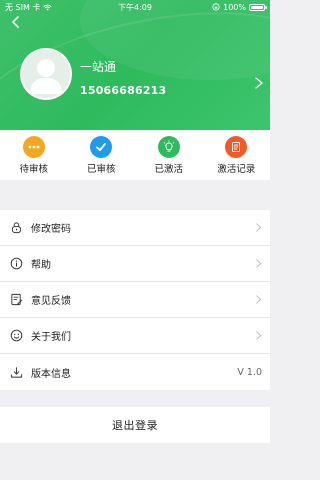 The height and width of the screenshot is (480, 320). What do you see at coordinates (135, 7) in the screenshot?
I see `status-bar: 无 SIM 卡 下午4:09 100%` at bounding box center [135, 7].